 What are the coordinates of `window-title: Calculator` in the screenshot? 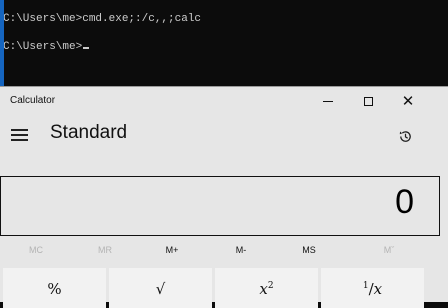 It's located at (33, 100).